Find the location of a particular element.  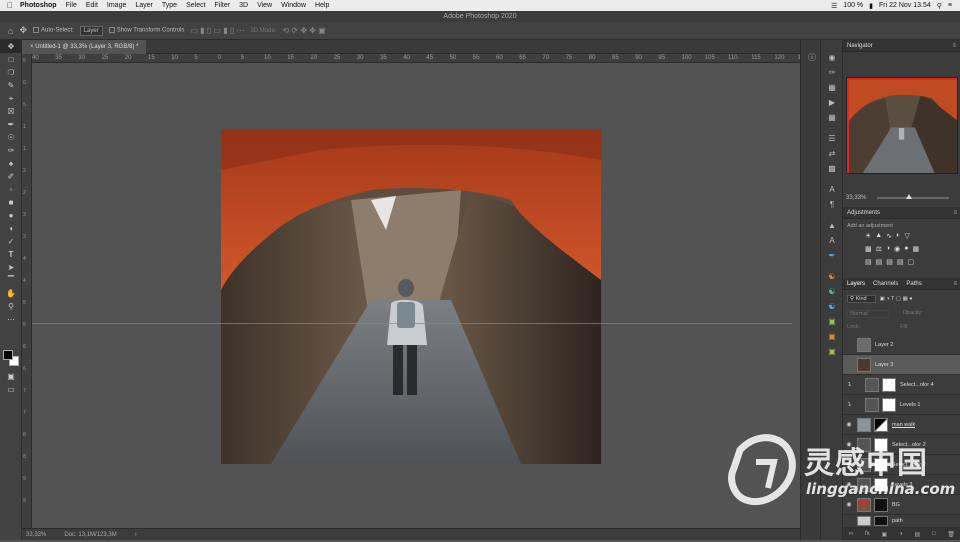

search-icon: ⚲ is located at coordinates (939, 6).